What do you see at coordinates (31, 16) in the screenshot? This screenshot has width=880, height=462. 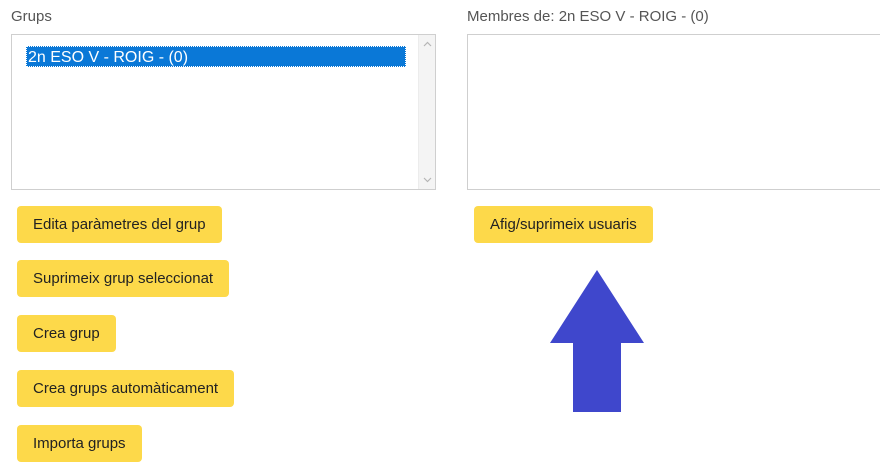 I see `groups-label: Grups` at bounding box center [31, 16].